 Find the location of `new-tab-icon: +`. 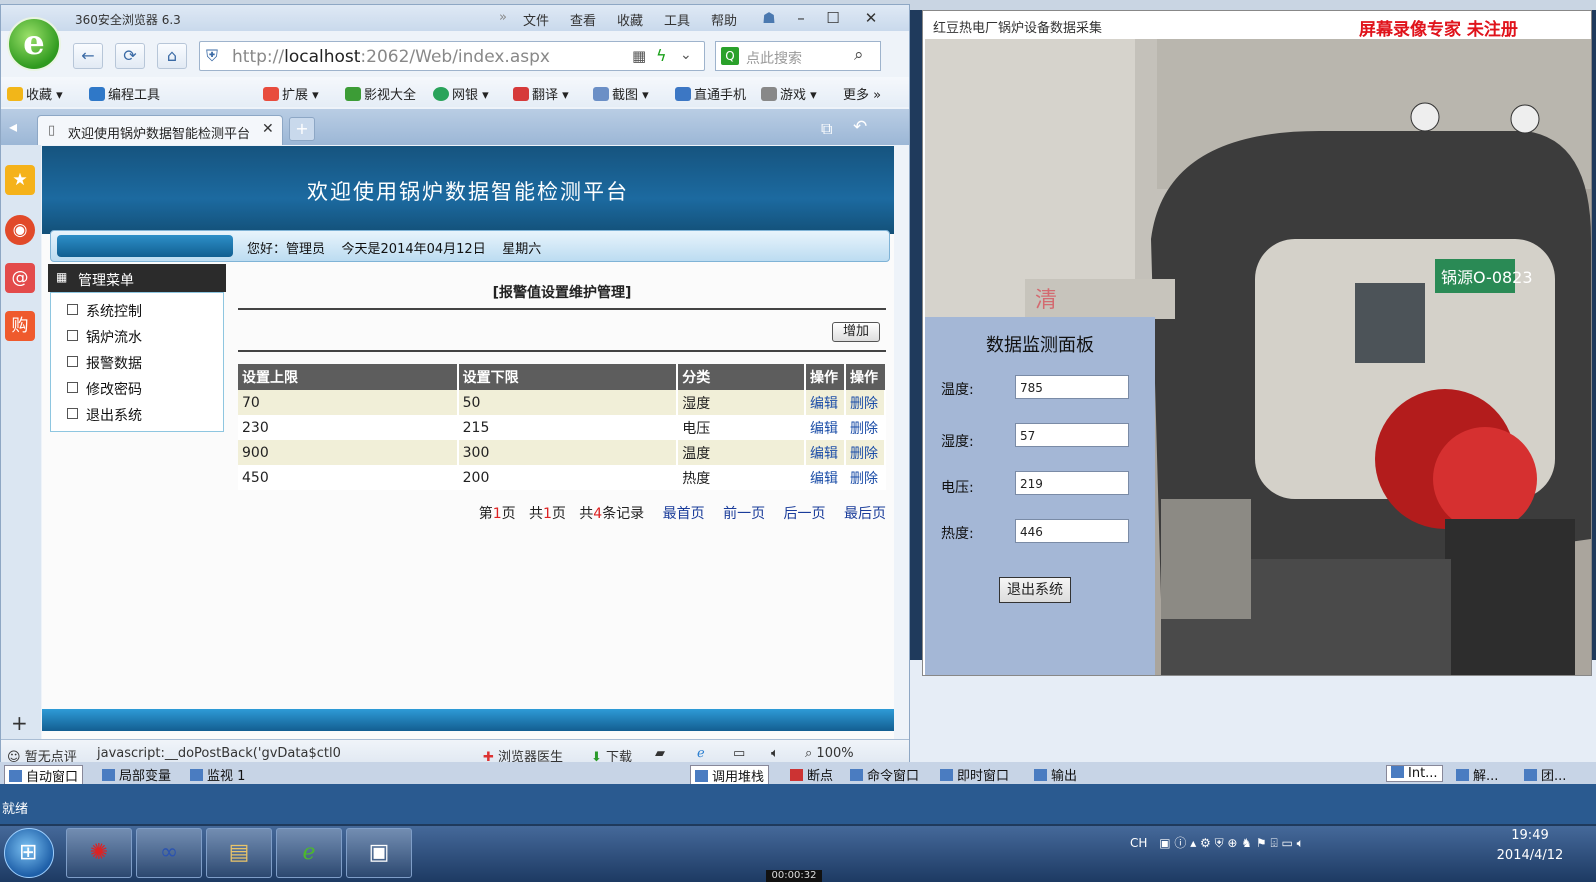

new-tab-icon: + is located at coordinates (302, 129).